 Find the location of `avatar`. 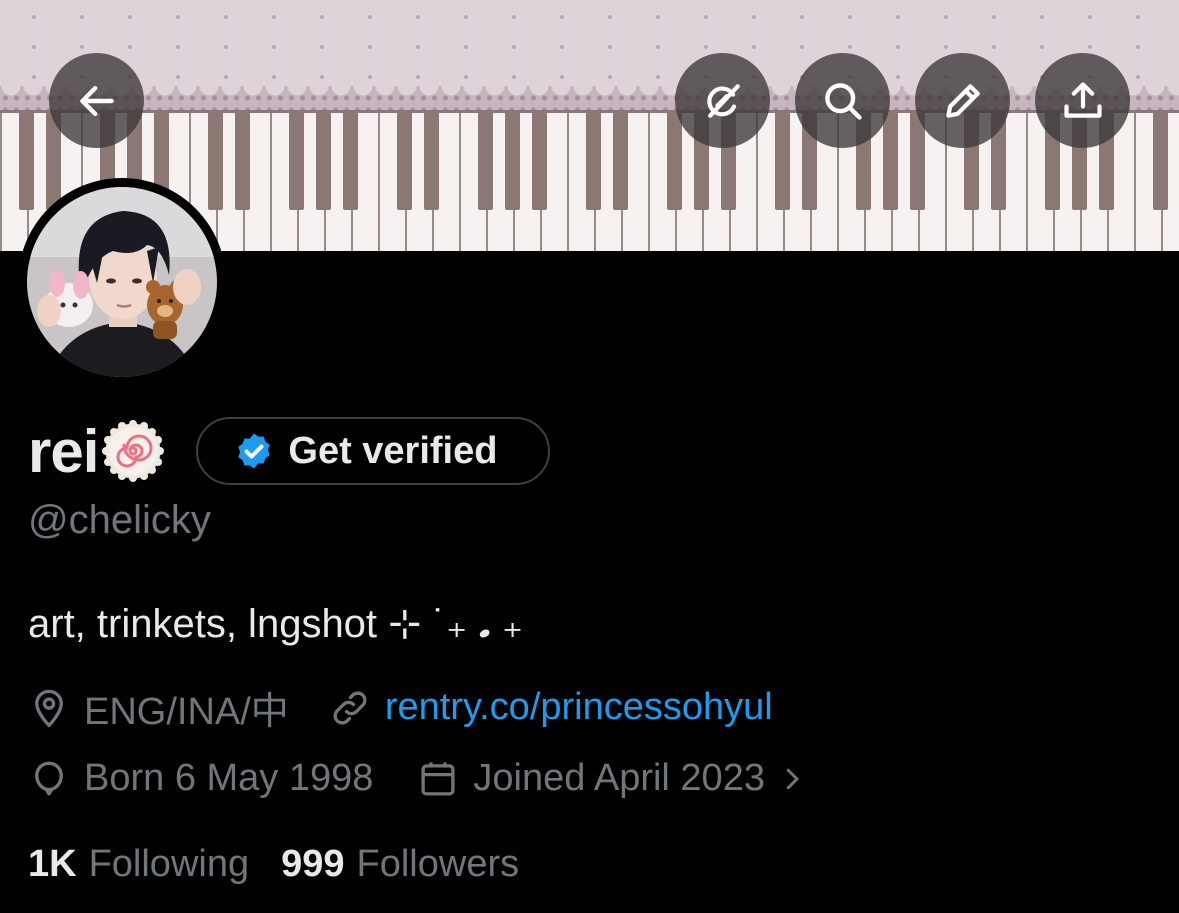

avatar is located at coordinates (122, 282).